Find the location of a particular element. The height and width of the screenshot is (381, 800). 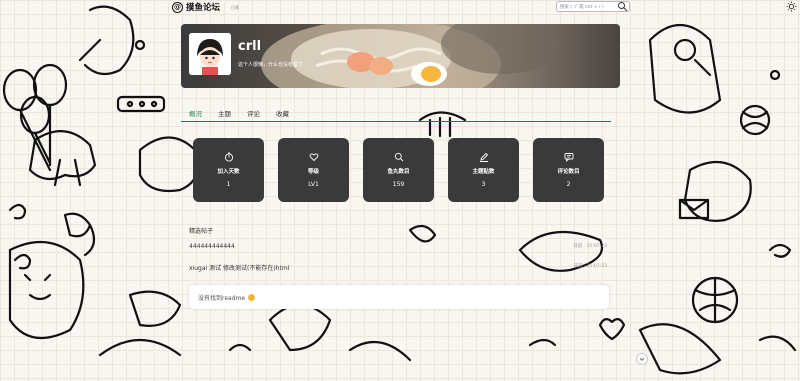

site-sub: 日常 is located at coordinates (235, 7).